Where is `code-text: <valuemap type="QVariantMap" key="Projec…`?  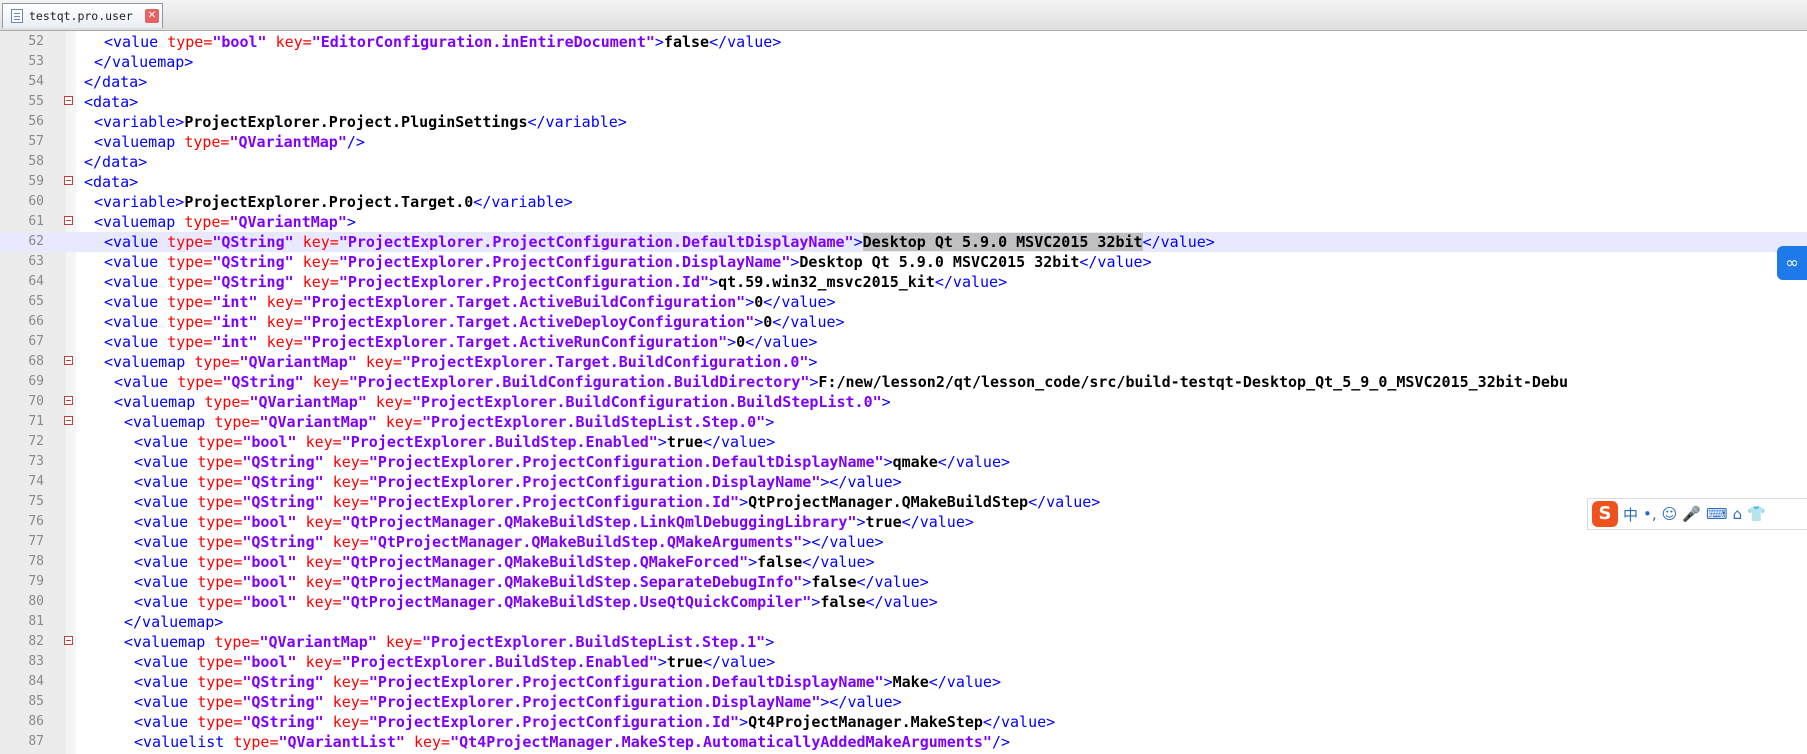
code-text: <valuemap type="QVariantMap" key="Projec… is located at coordinates (449, 422).